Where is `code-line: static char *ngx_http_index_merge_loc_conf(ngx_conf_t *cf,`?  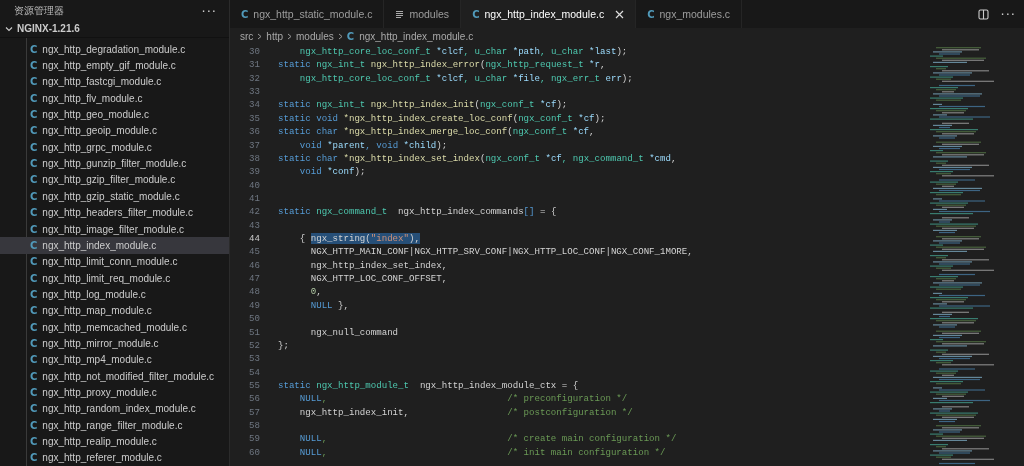
code-line: static char *ngx_http_index_merge_loc_conf(ngx_conf_t *cf, is located at coordinates (437, 132).